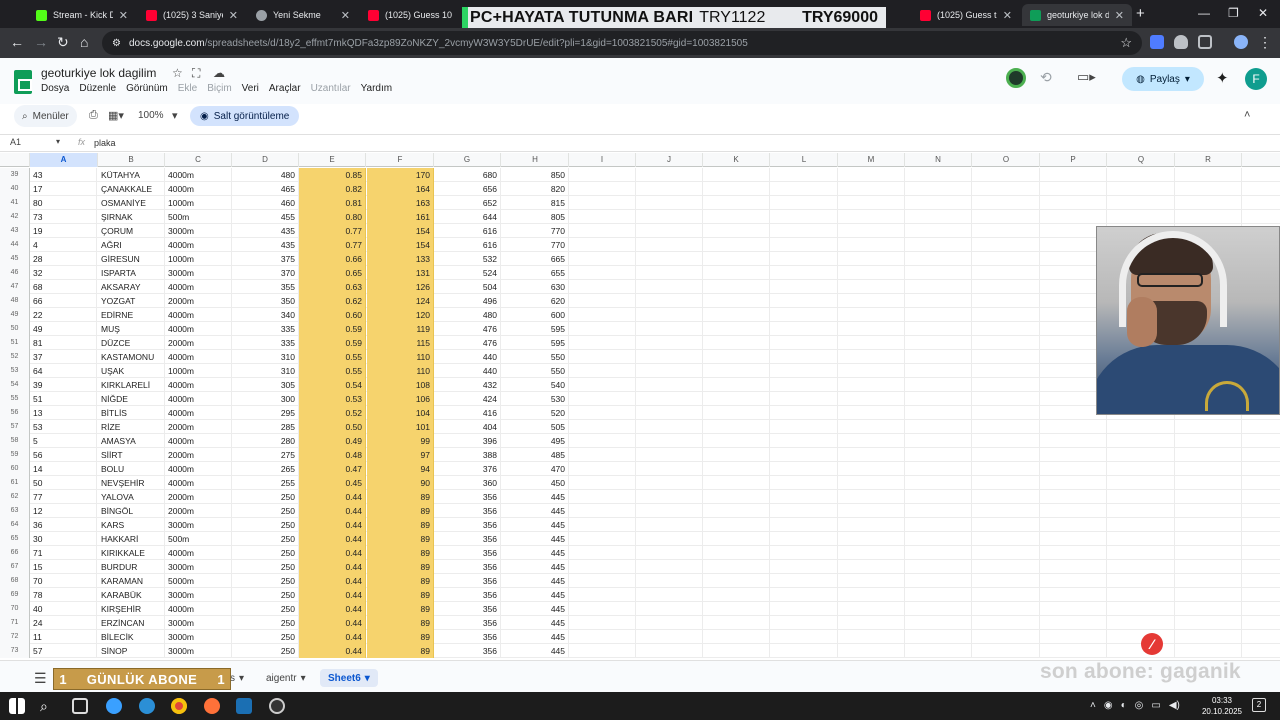  What do you see at coordinates (535, 413) in the screenshot?
I see `cell-h: 520` at bounding box center [535, 413].